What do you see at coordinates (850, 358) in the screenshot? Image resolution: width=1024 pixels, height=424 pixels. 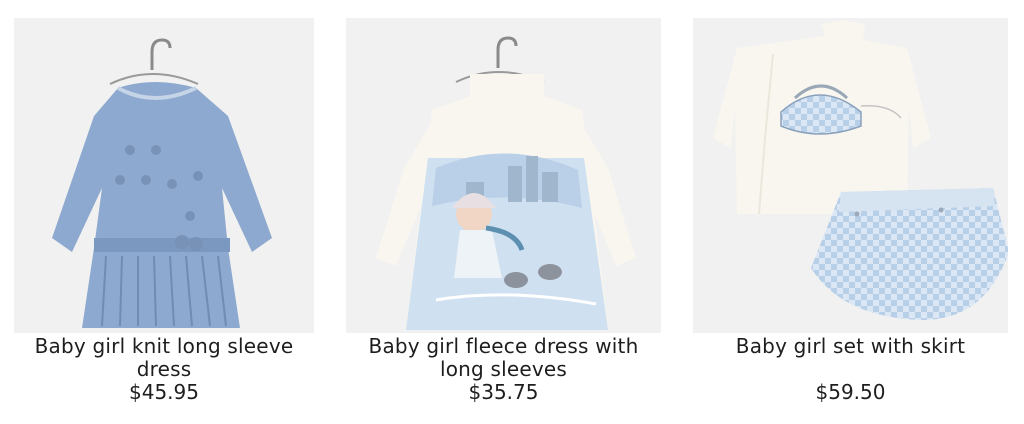 I see `product-name: Baby girl set with skirt` at bounding box center [850, 358].